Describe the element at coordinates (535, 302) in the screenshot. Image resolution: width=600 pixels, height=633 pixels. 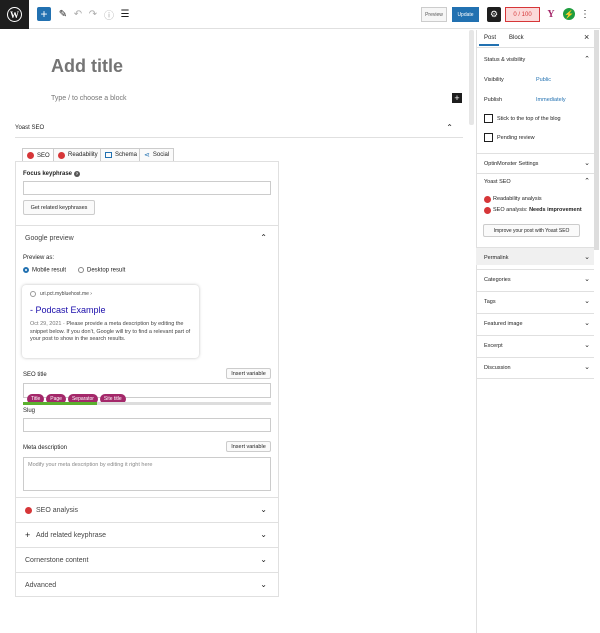
I see `tags-panel: Tags ⌄` at that location.